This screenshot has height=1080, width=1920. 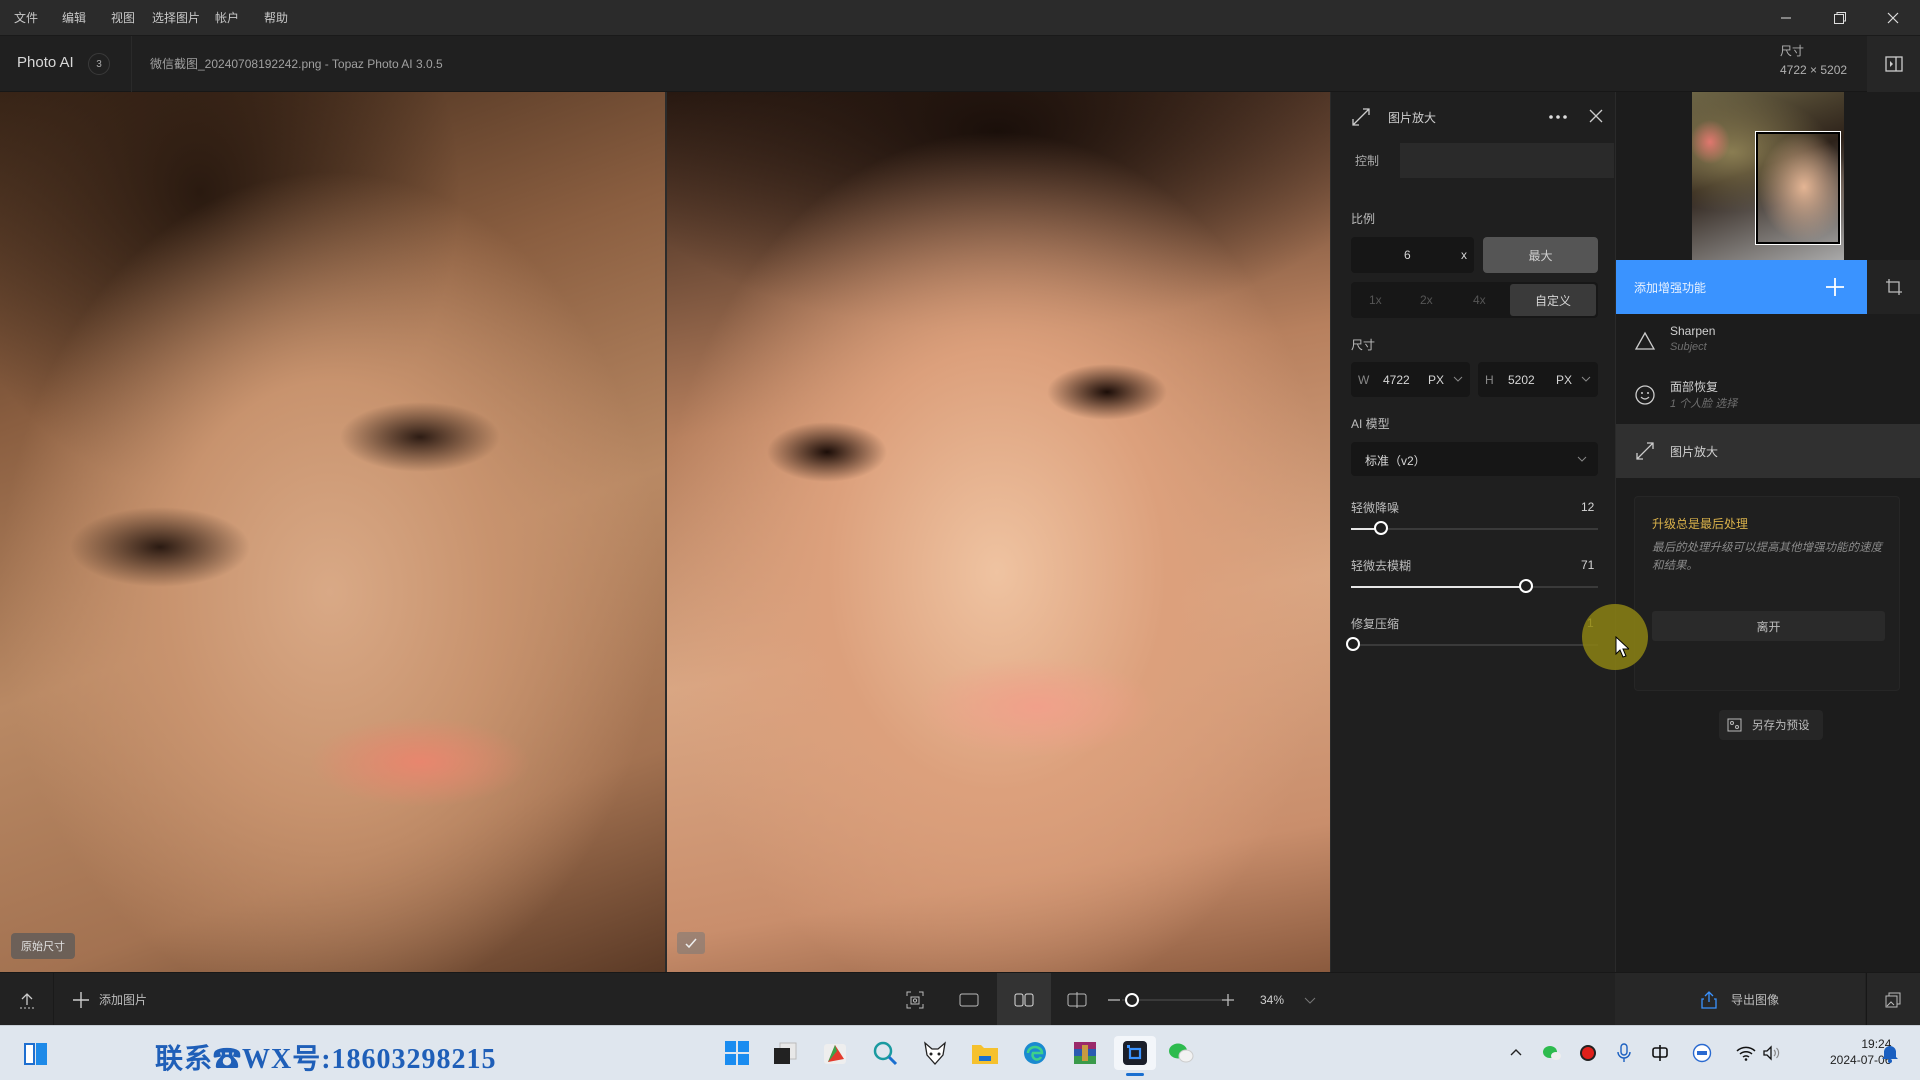 I want to click on enhancement-item-sharpen: Sharpen Subject, so click(x=1768, y=341).